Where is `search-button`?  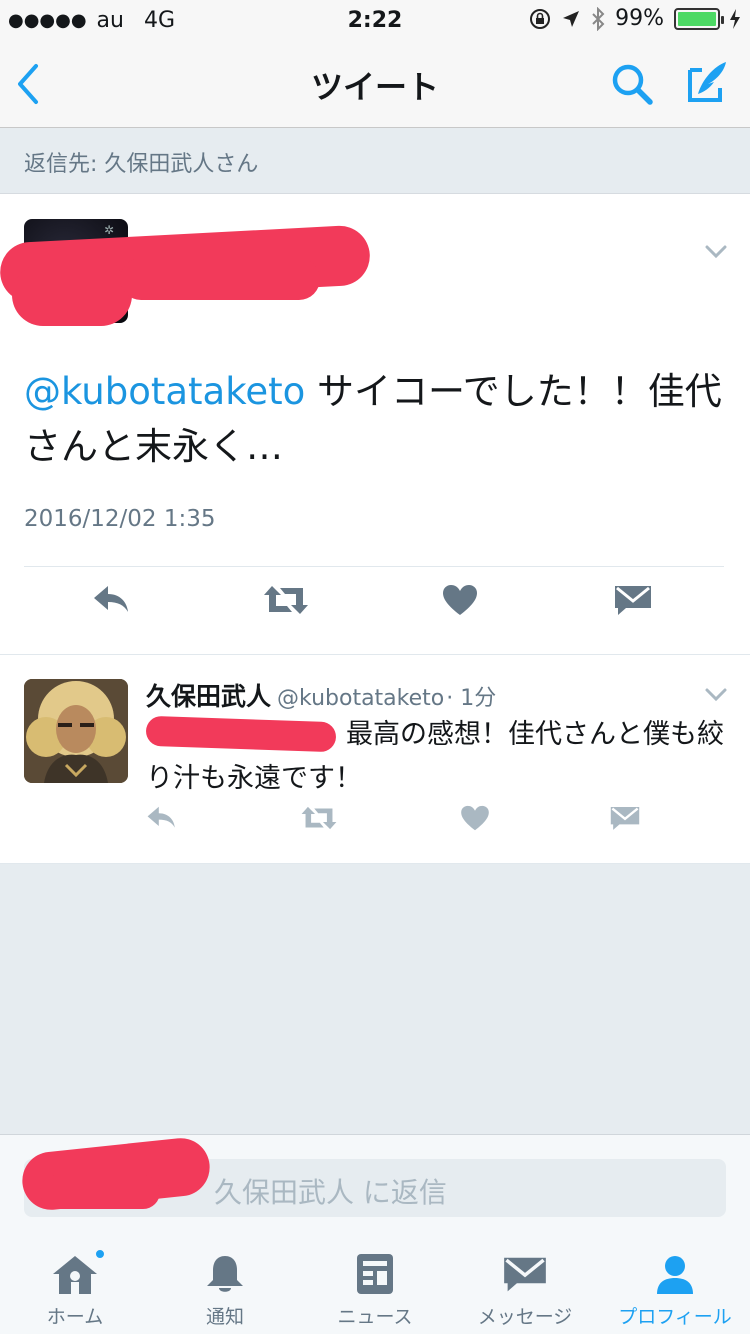
search-button is located at coordinates (632, 86).